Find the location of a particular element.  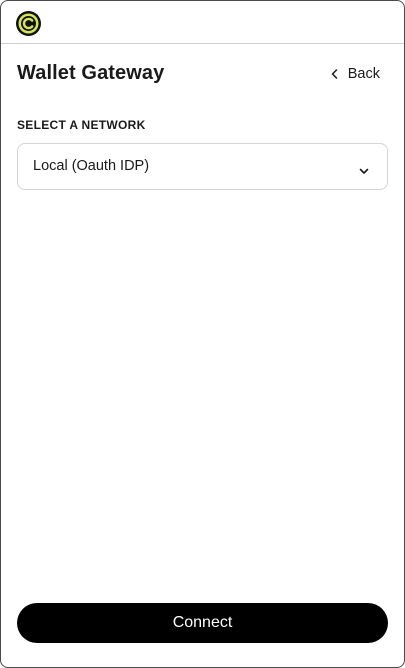

top-bar is located at coordinates (202, 22).